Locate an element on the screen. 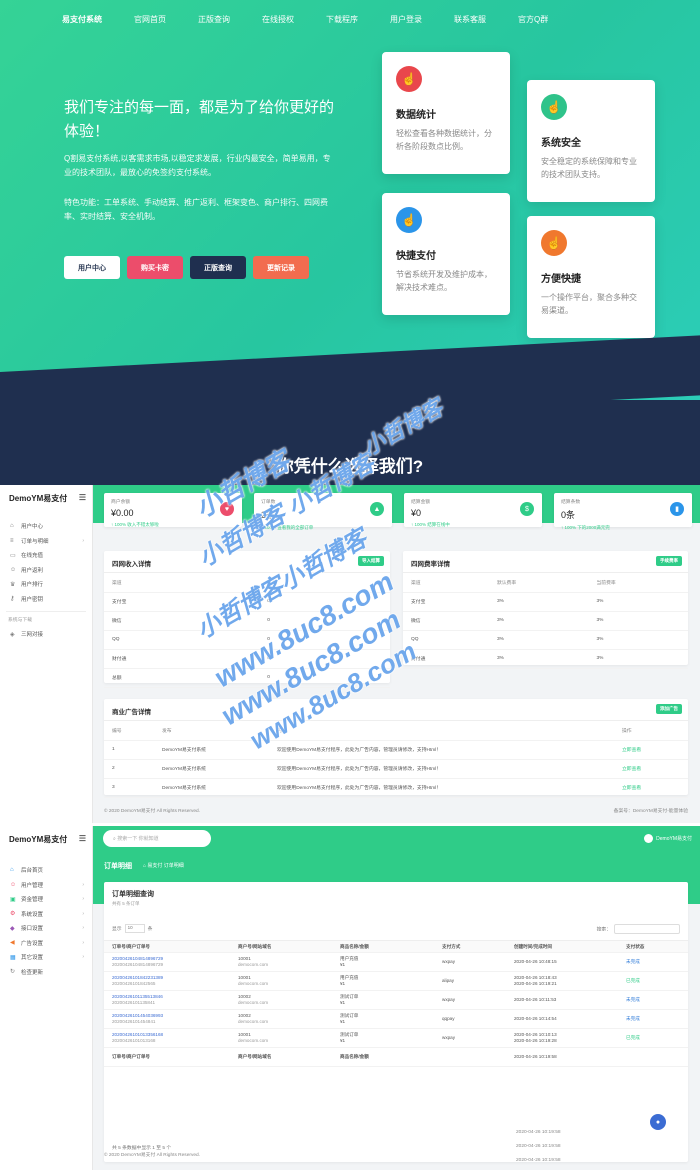 This screenshot has width=700, height=1170. order-link: 20200426101135513846 is located at coordinates (137, 996).